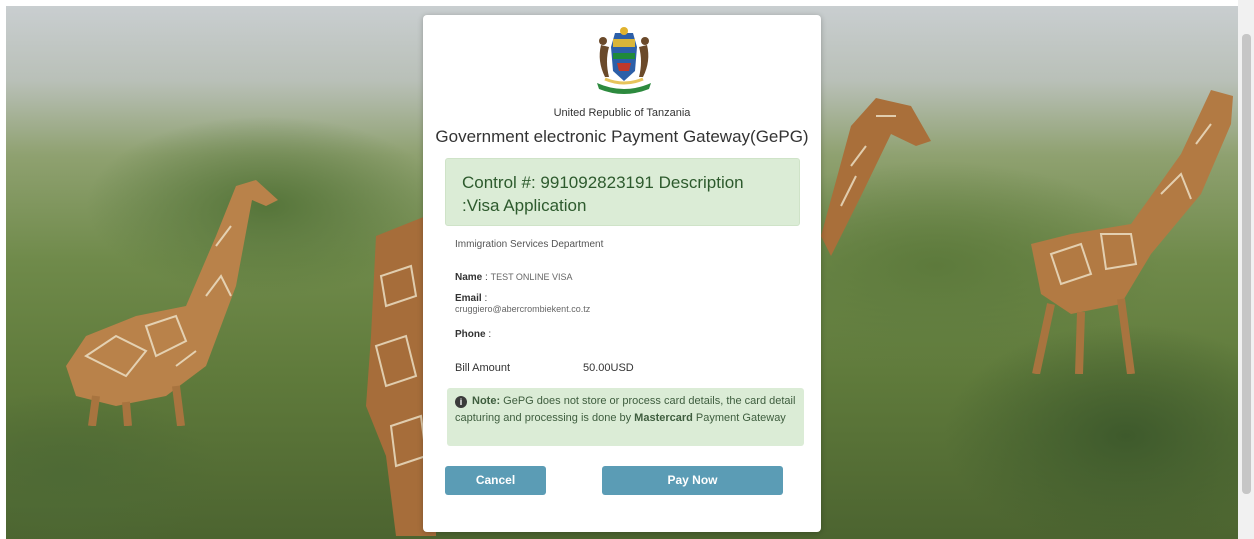 This screenshot has height=539, width=1254. I want to click on page-scrollbar, so click(1246, 269).